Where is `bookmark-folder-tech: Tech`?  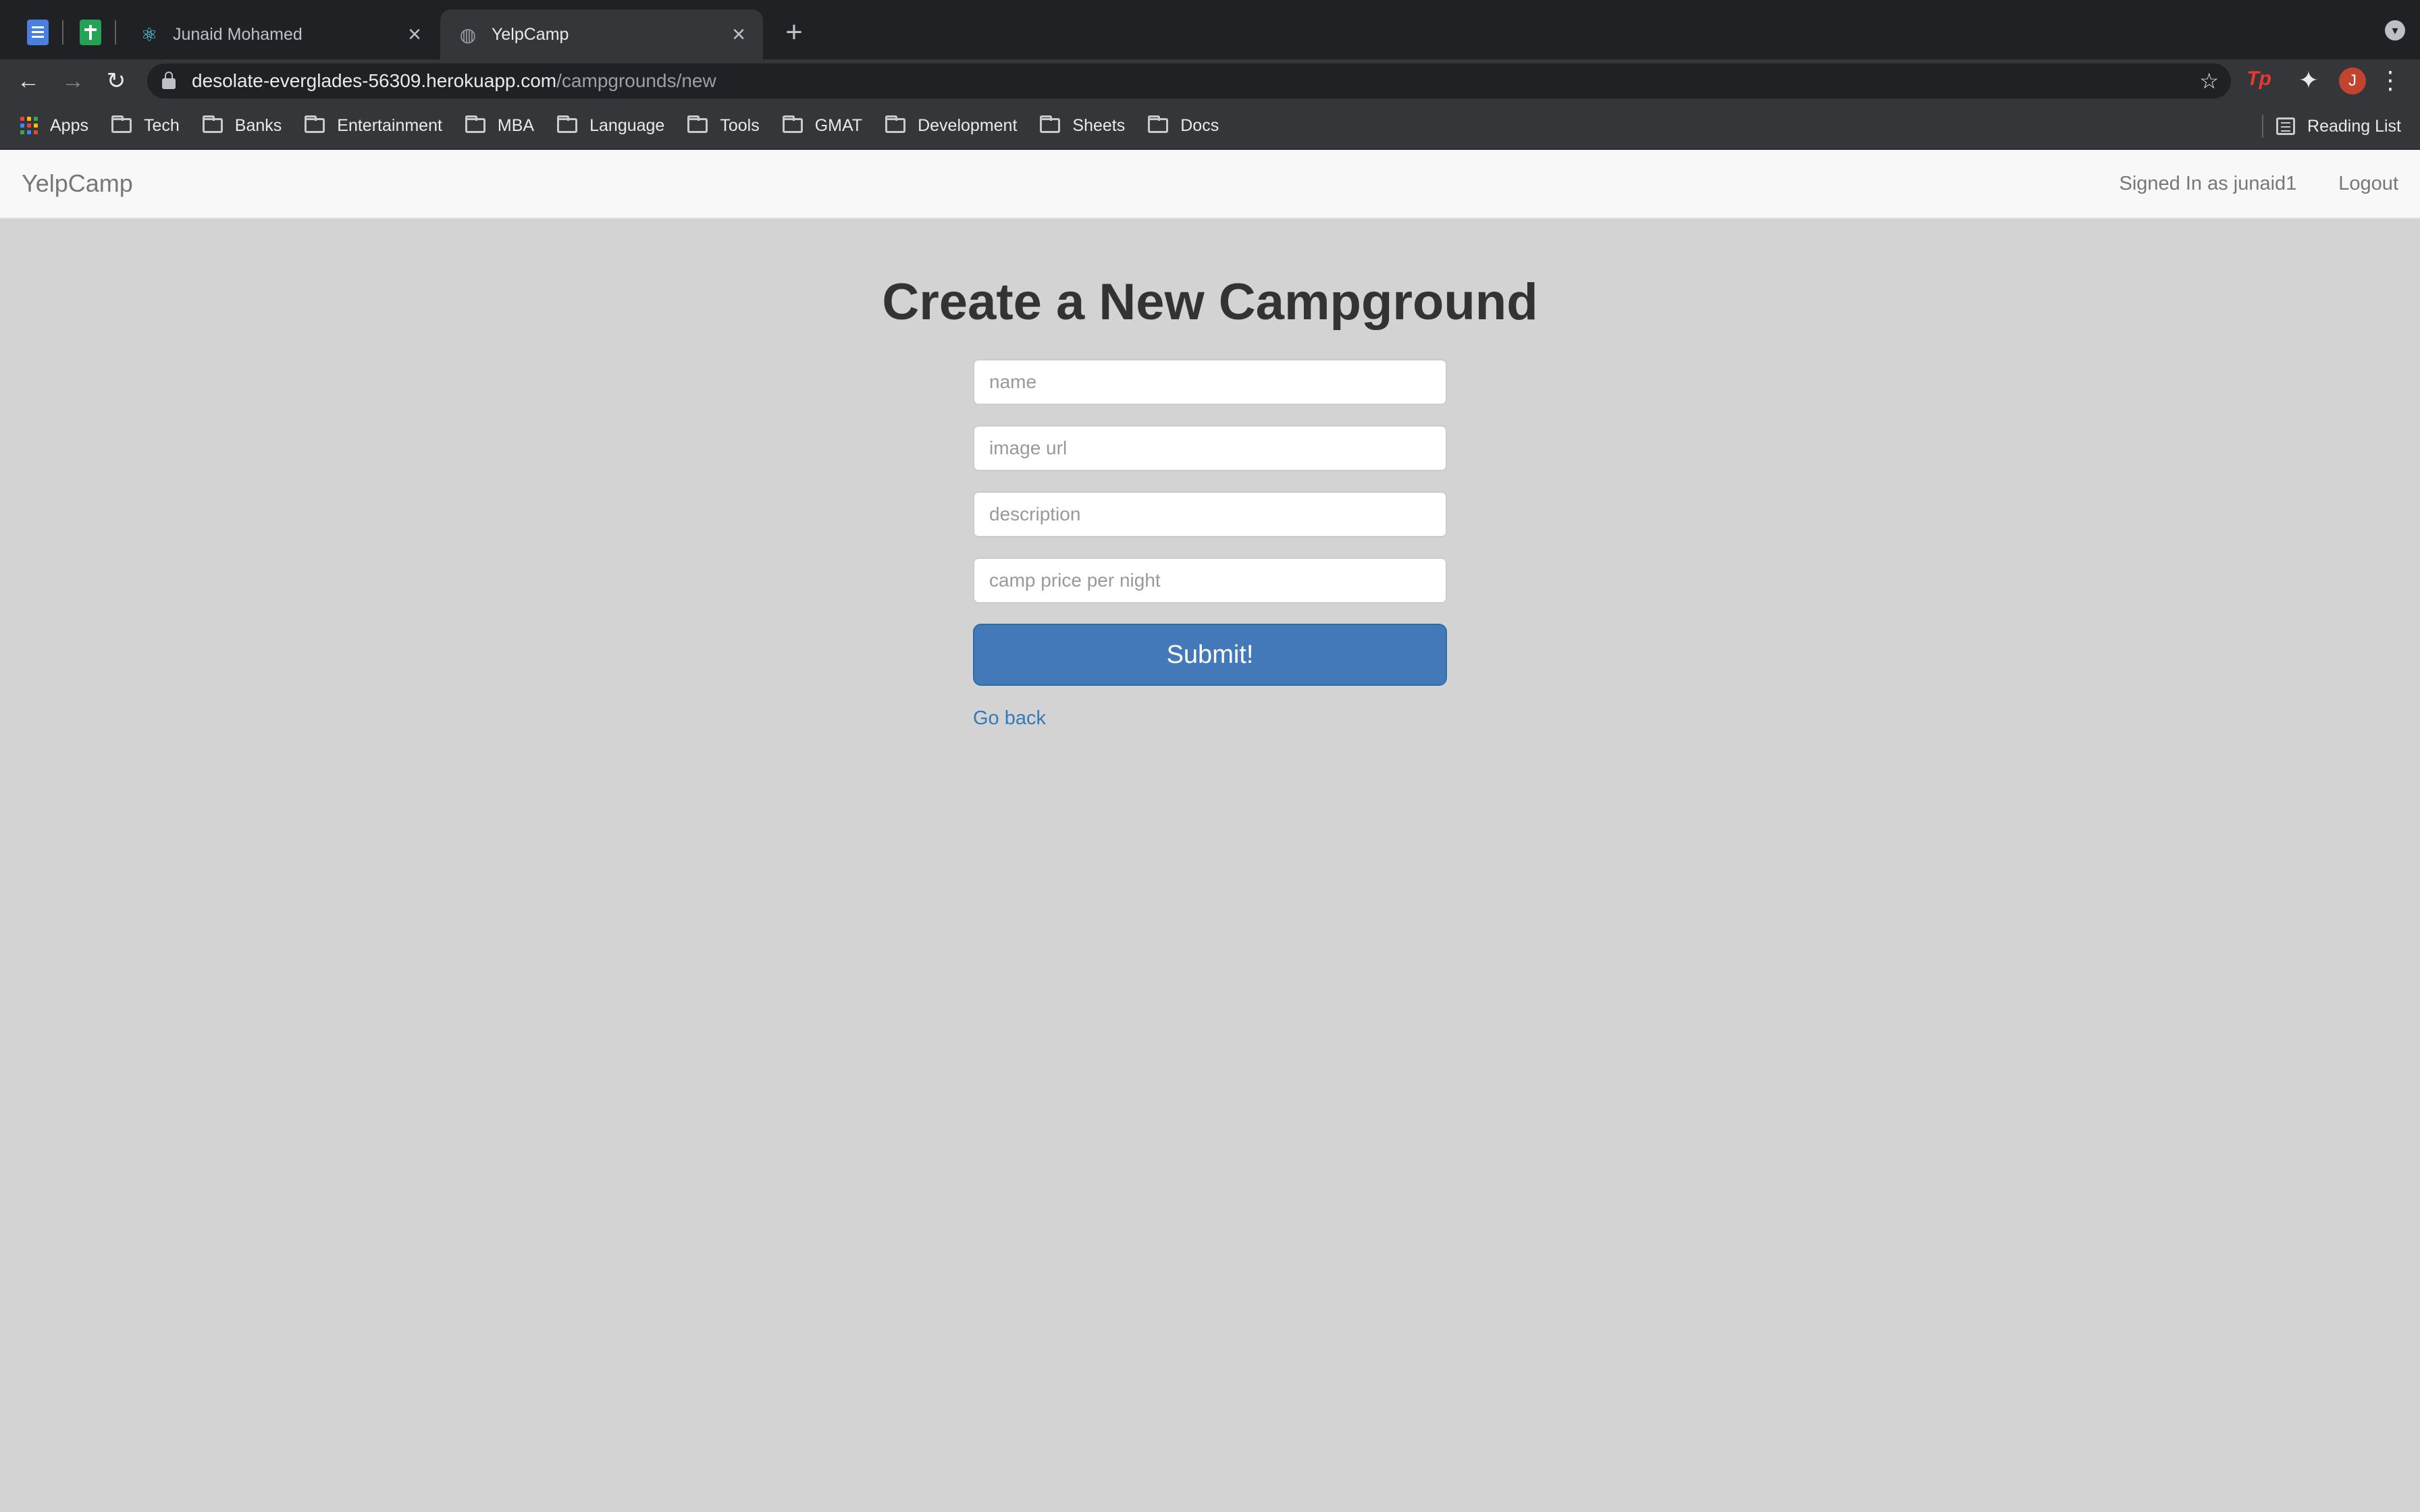 bookmark-folder-tech: Tech is located at coordinates (145, 125).